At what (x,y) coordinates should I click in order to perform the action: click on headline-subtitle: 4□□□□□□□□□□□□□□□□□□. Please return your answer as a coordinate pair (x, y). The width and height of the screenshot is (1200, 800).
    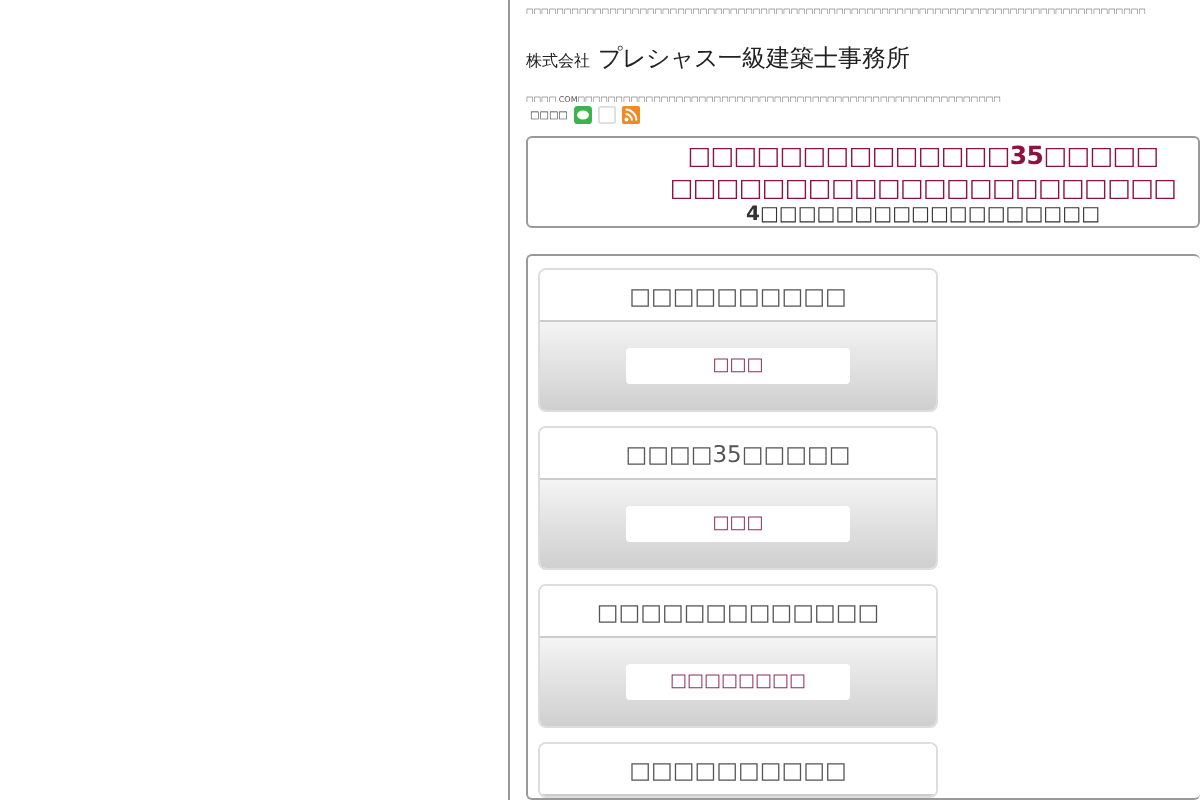
    Looking at the image, I should click on (923, 214).